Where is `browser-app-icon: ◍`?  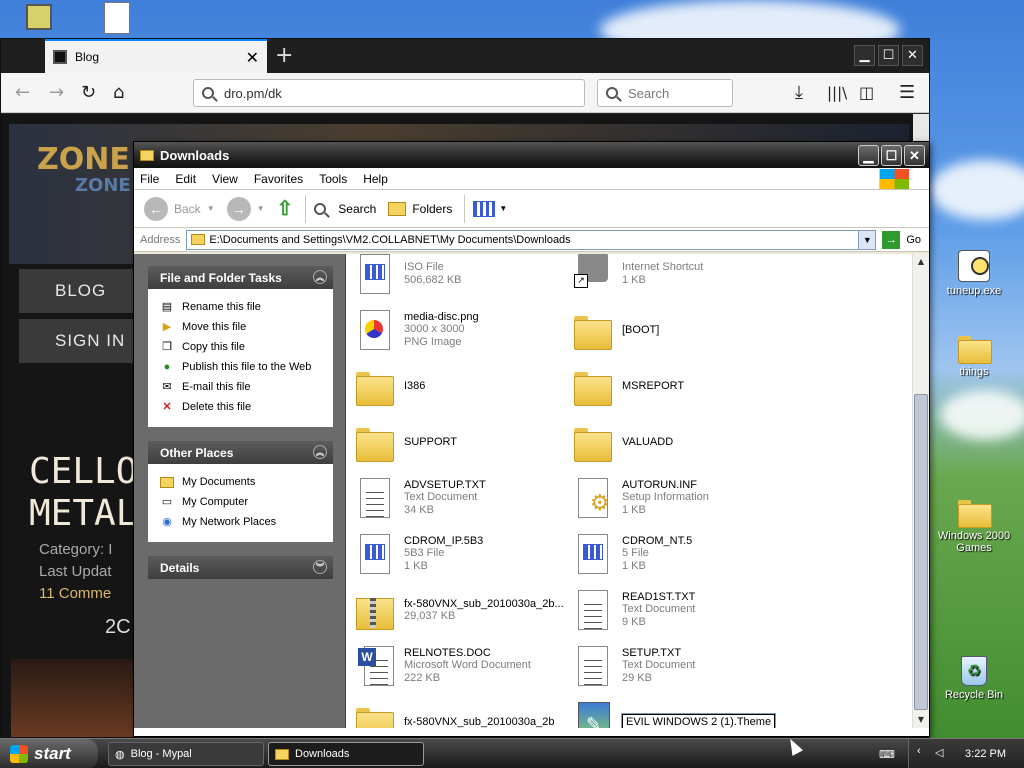
browser-app-icon: ◍ is located at coordinates (120, 754).